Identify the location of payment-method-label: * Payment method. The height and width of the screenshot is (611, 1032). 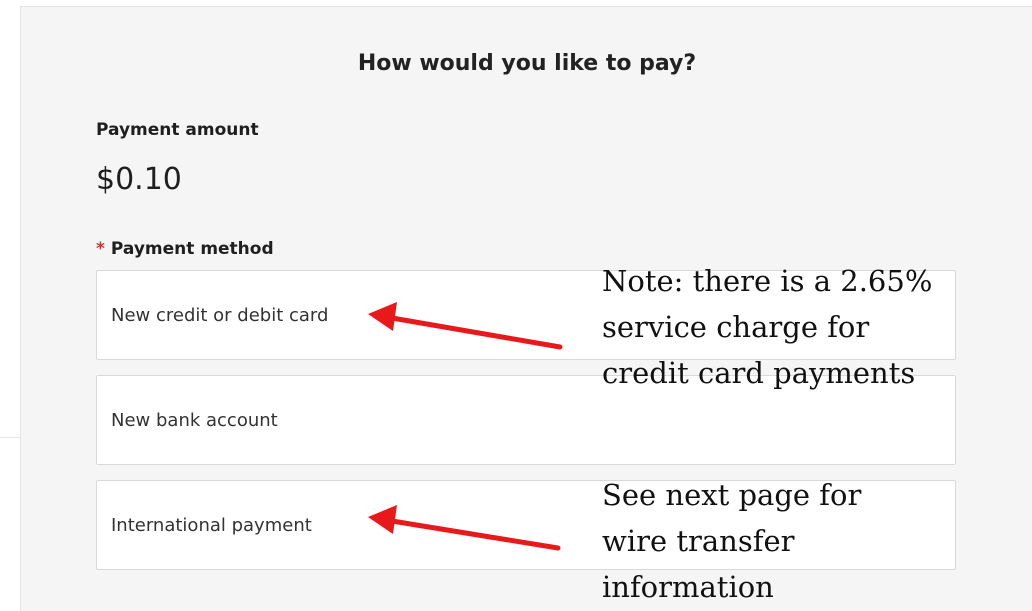
(185, 249).